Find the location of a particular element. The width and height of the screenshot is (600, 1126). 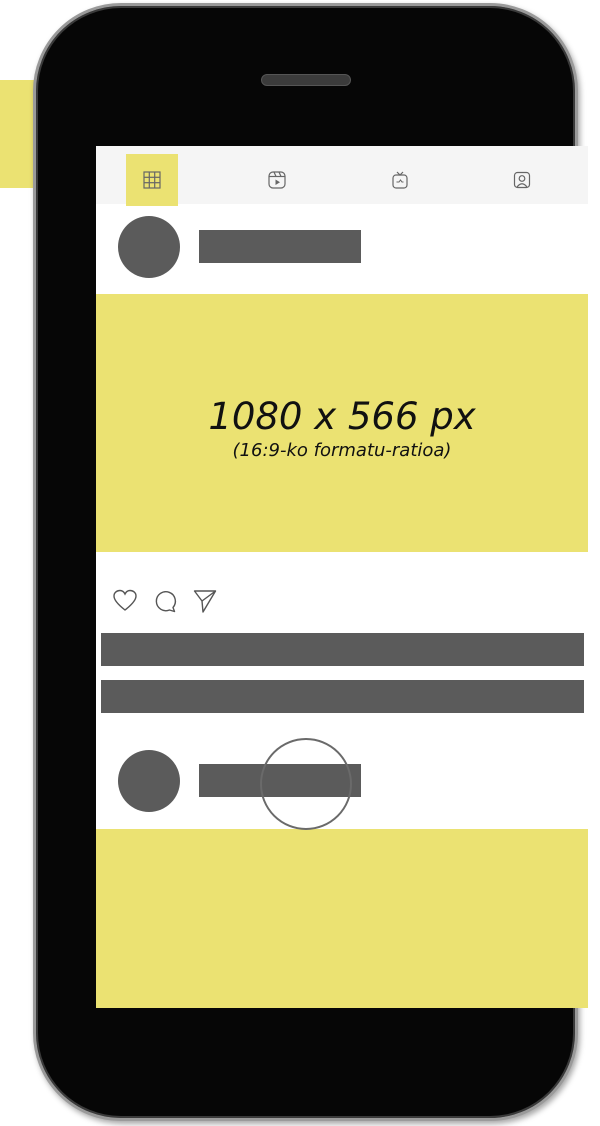

tagged-icon is located at coordinates (522, 180).